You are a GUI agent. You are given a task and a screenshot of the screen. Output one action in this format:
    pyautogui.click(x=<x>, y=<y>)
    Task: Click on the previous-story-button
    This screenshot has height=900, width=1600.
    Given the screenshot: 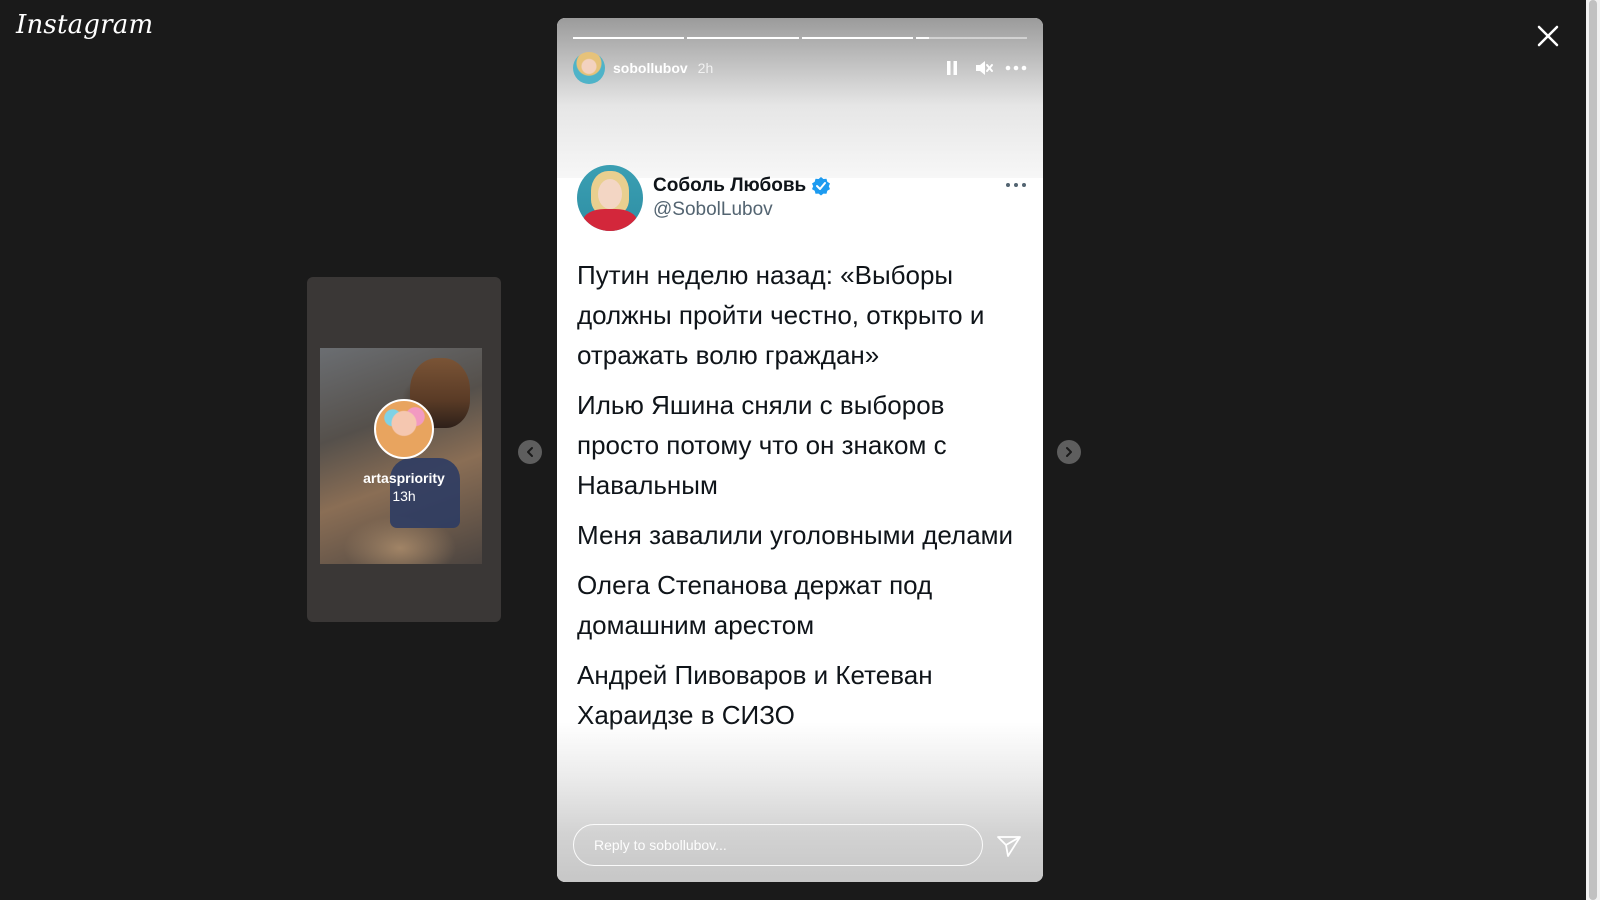 What is the action you would take?
    pyautogui.click(x=530, y=452)
    